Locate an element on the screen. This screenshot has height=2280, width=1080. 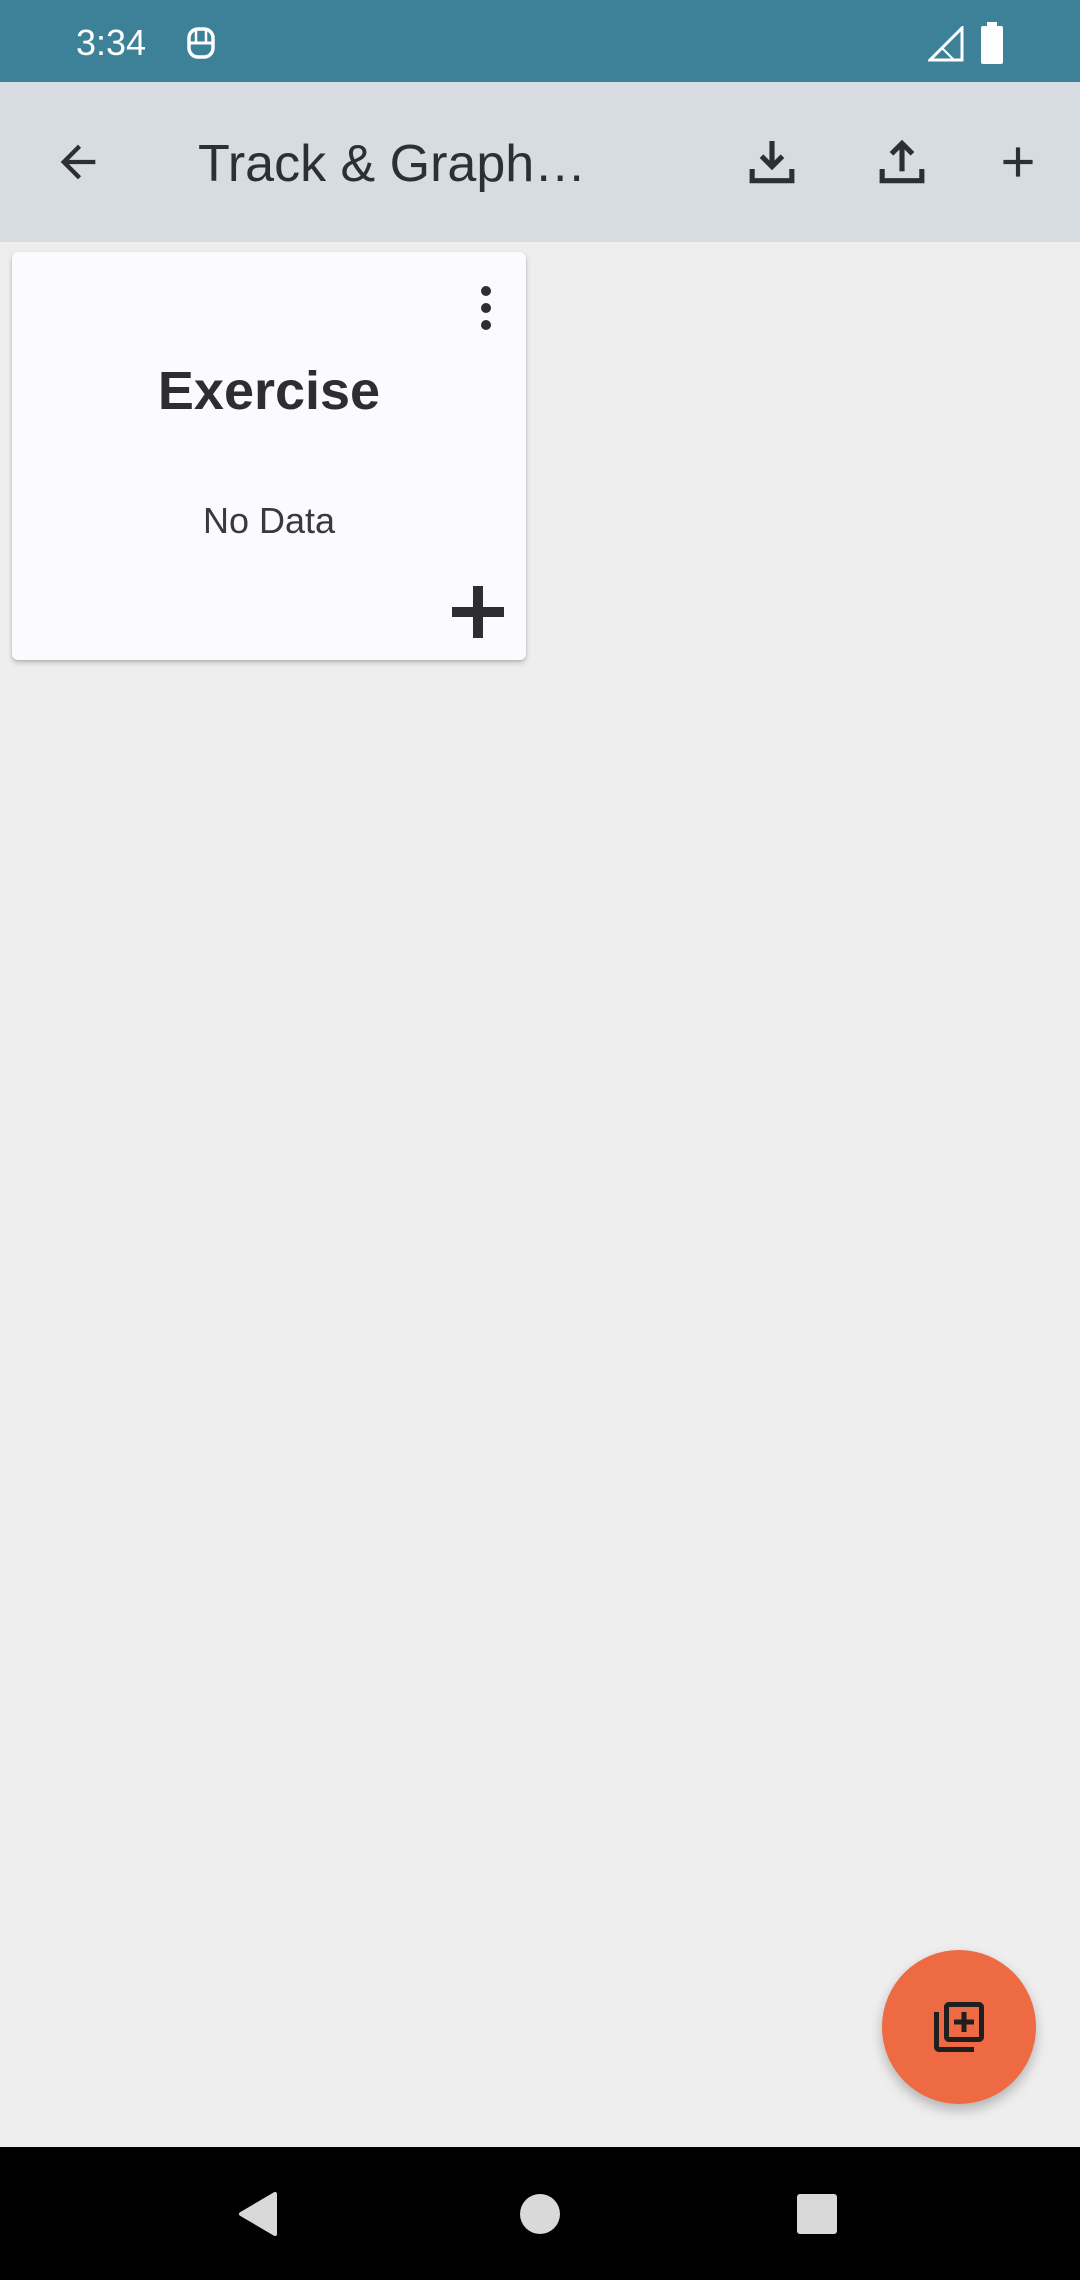
system-nav-bar is located at coordinates (540, 2213).